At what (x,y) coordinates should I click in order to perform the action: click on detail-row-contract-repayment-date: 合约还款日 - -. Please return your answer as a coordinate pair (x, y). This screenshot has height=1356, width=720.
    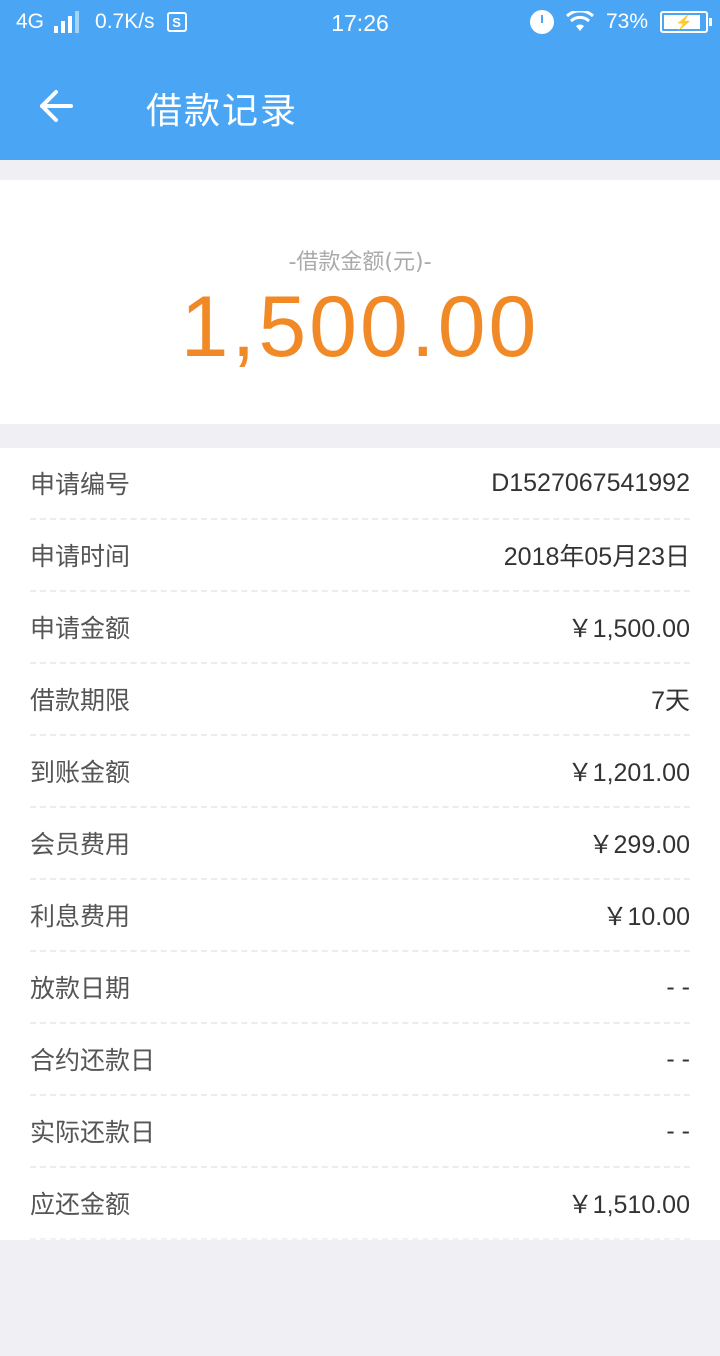
    Looking at the image, I should click on (360, 1060).